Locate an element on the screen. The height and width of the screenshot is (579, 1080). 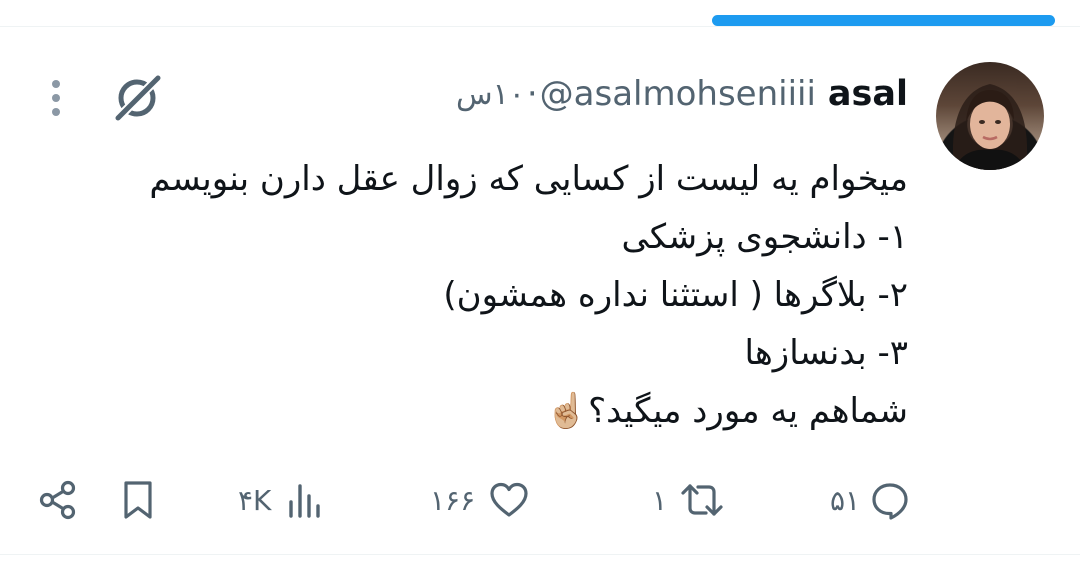
more-vertical-icon is located at coordinates (56, 98).